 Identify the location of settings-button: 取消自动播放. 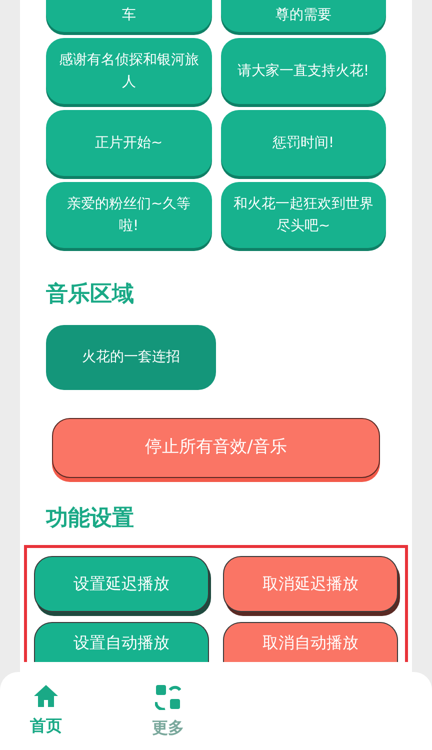
(310, 642).